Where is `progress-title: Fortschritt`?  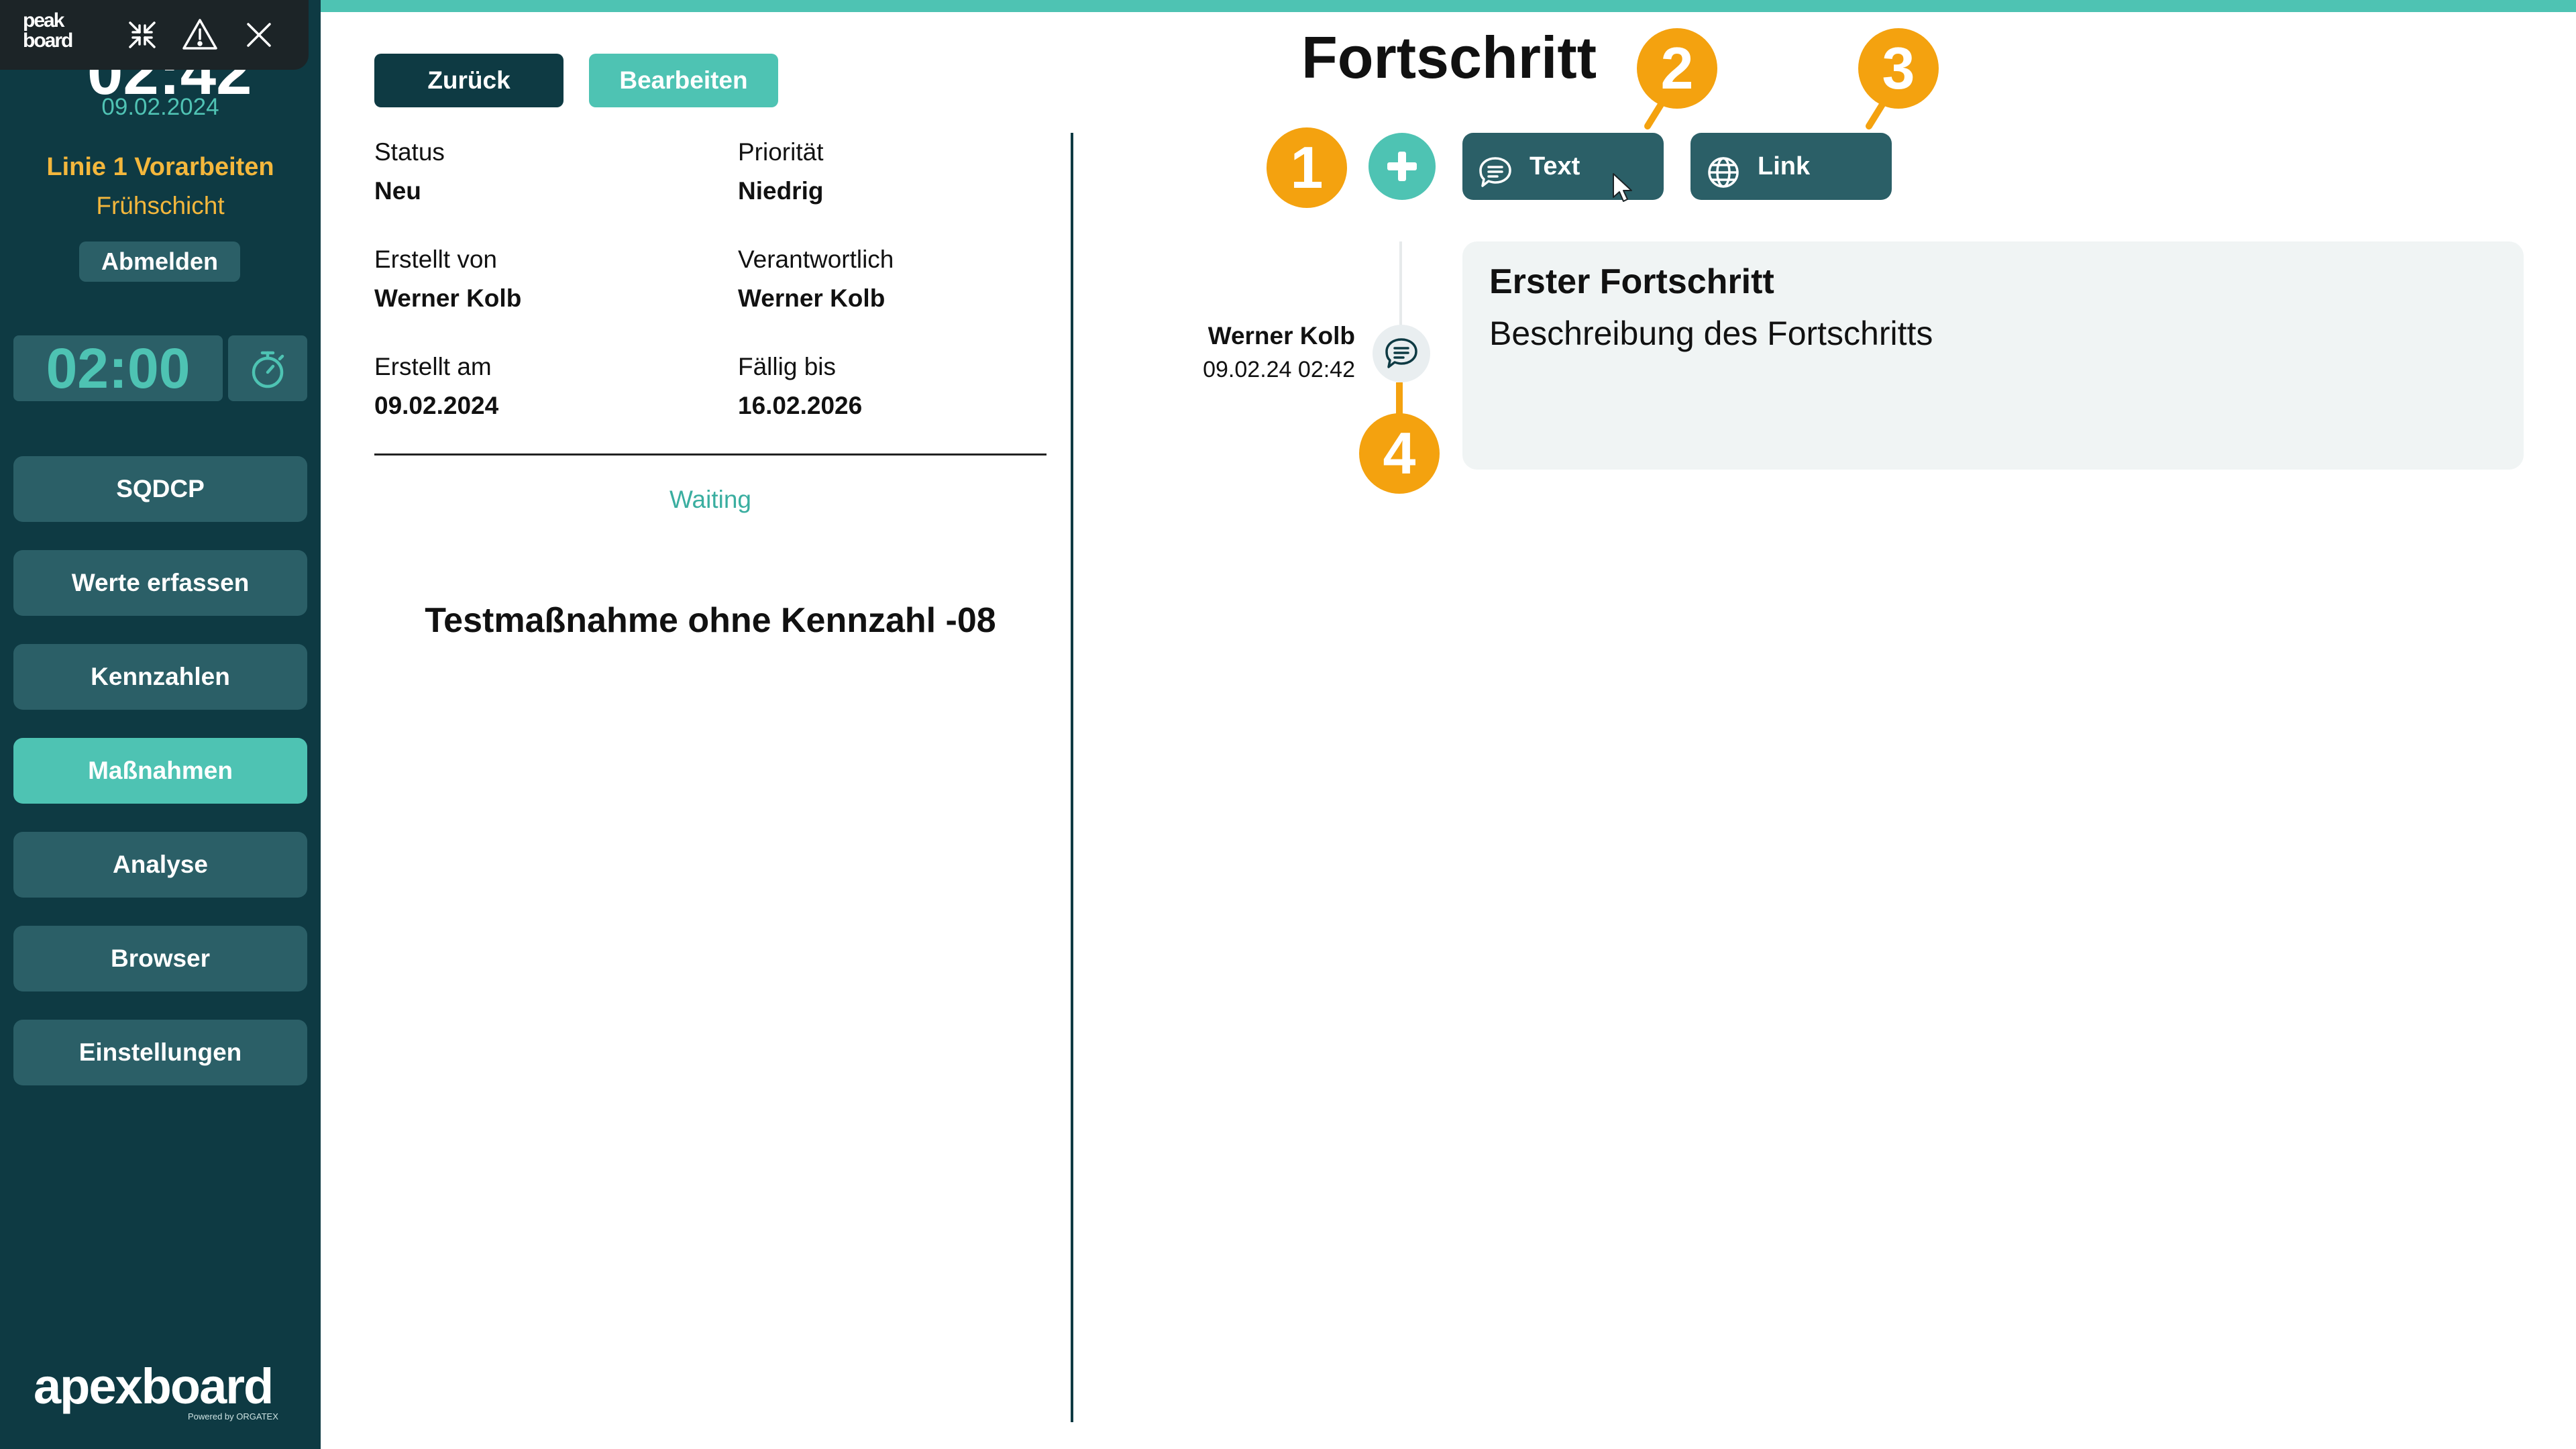
progress-title: Fortschritt is located at coordinates (1449, 57).